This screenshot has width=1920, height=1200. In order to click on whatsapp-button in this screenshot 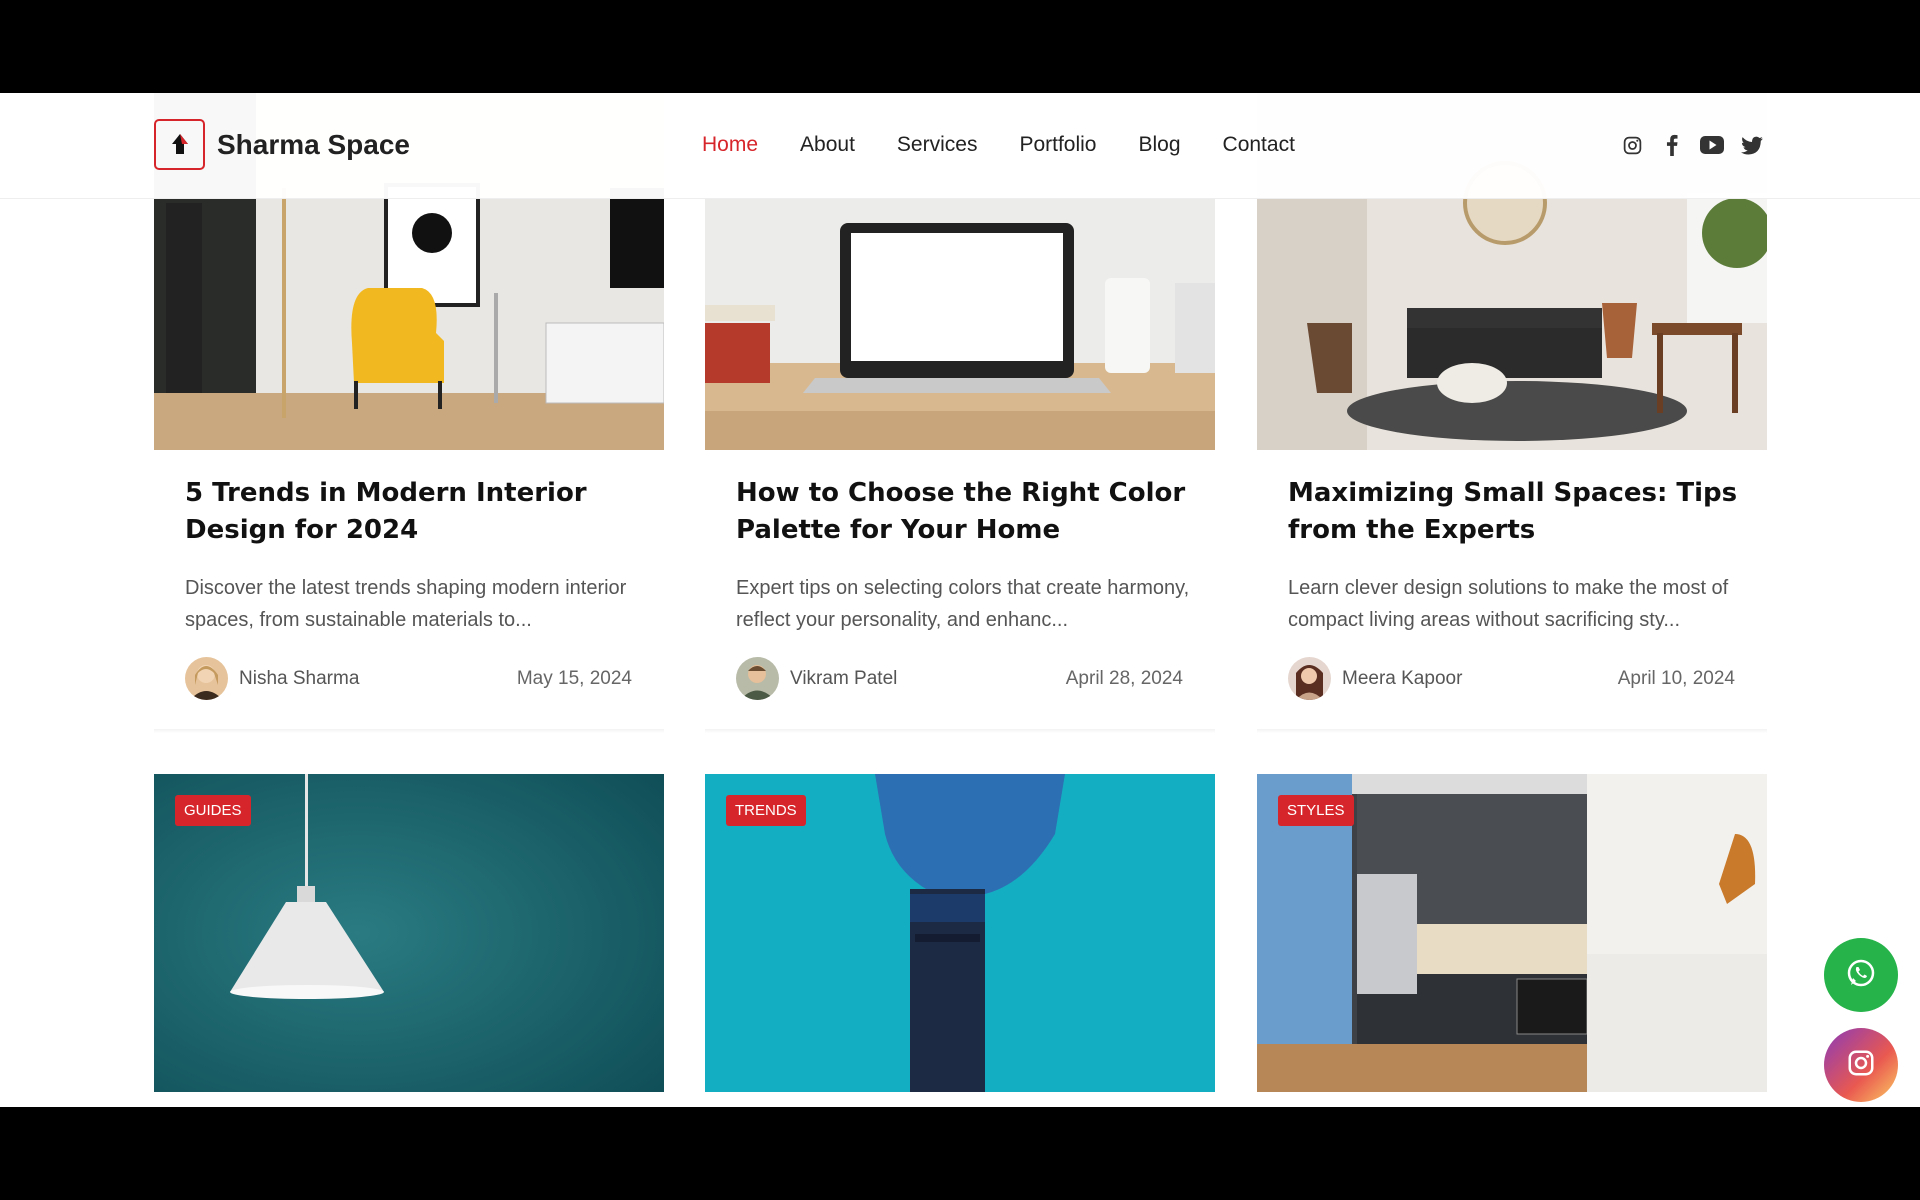, I will do `click(1861, 975)`.